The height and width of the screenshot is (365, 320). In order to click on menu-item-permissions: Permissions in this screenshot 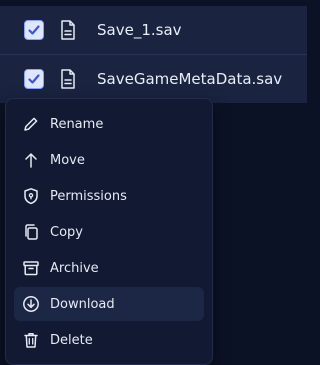, I will do `click(109, 196)`.